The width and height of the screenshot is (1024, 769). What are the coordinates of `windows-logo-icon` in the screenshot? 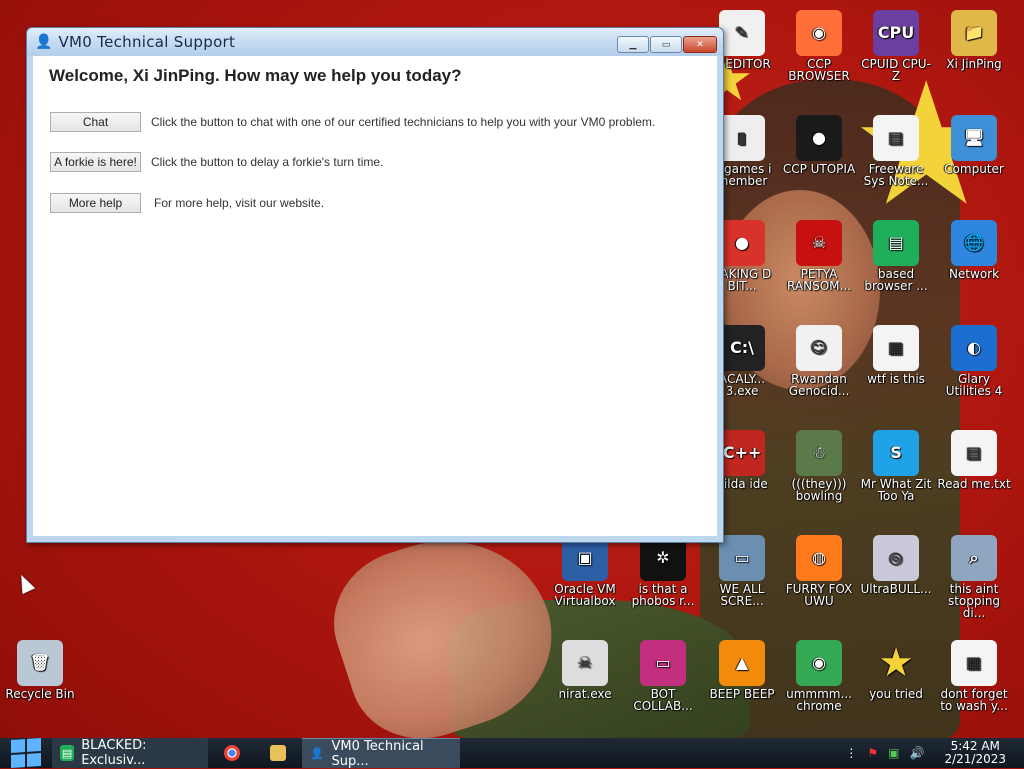 It's located at (26, 753).